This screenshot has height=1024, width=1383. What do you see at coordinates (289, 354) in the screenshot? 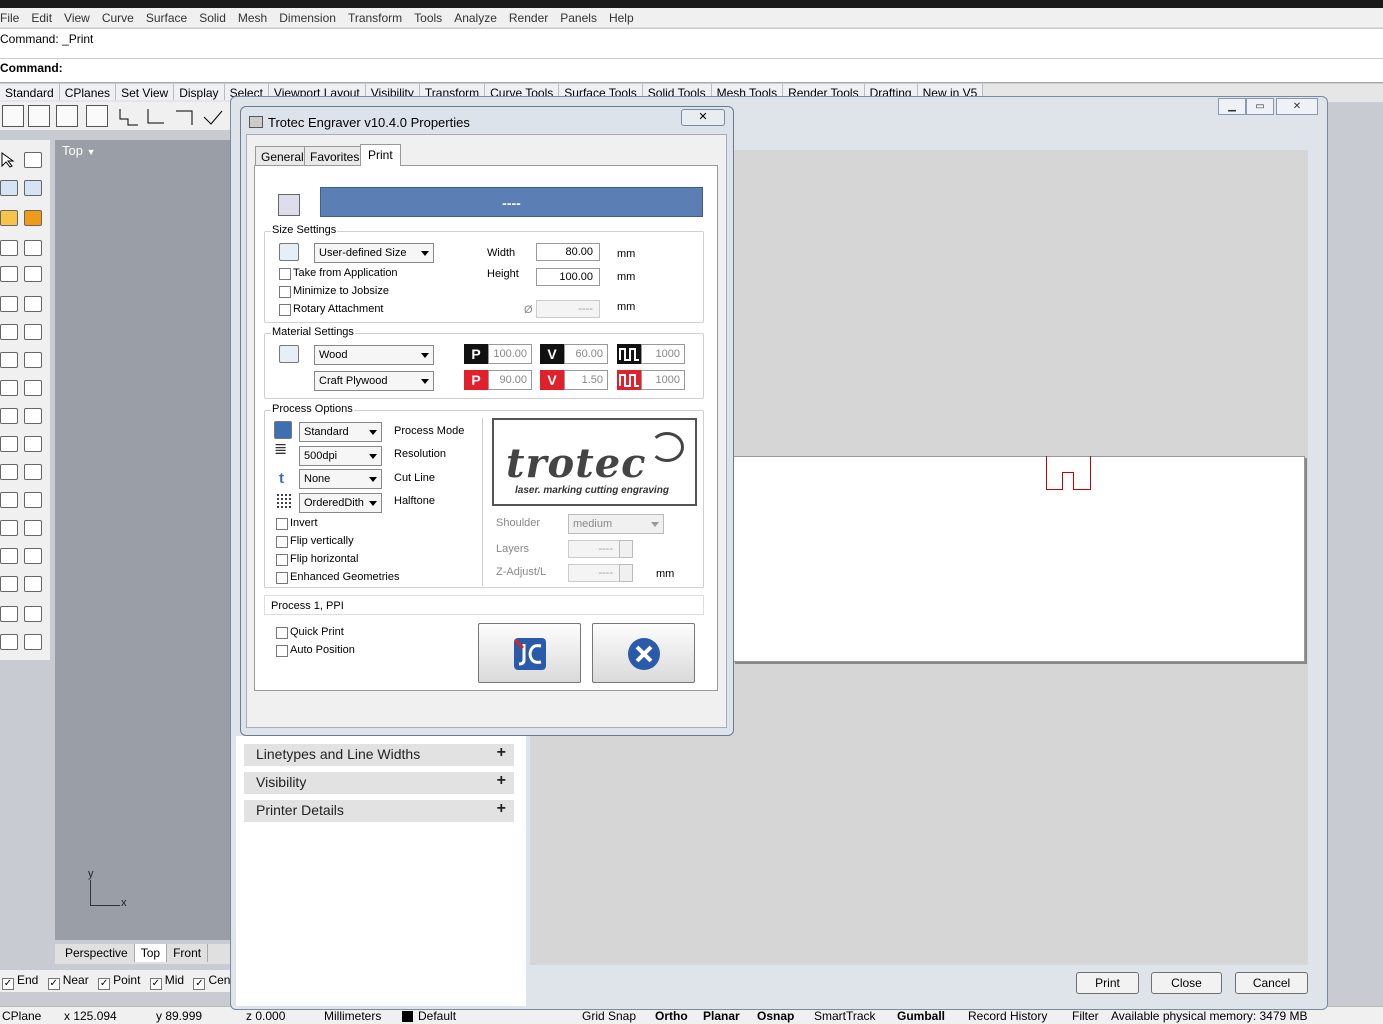
I see `material-database-icon` at bounding box center [289, 354].